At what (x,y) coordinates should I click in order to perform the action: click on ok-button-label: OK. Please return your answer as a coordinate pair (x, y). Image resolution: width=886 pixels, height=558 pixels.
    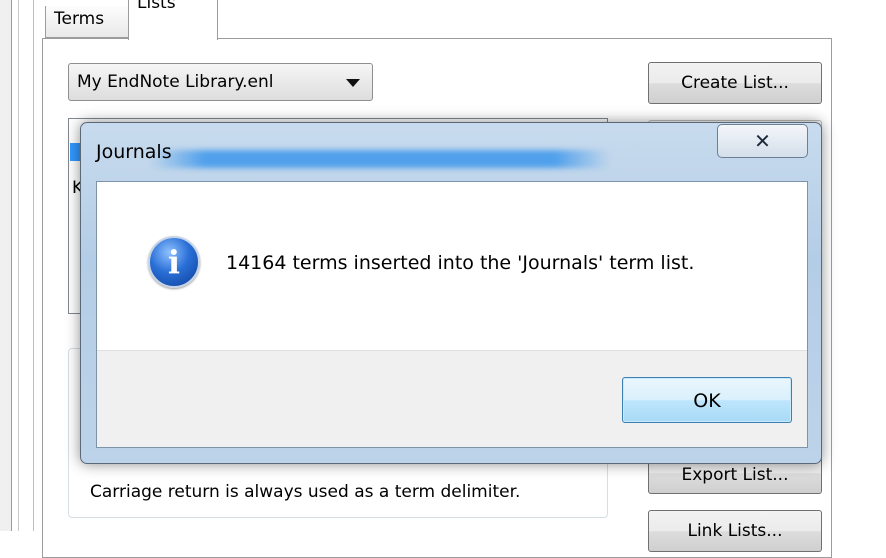
    Looking at the image, I should click on (707, 401).